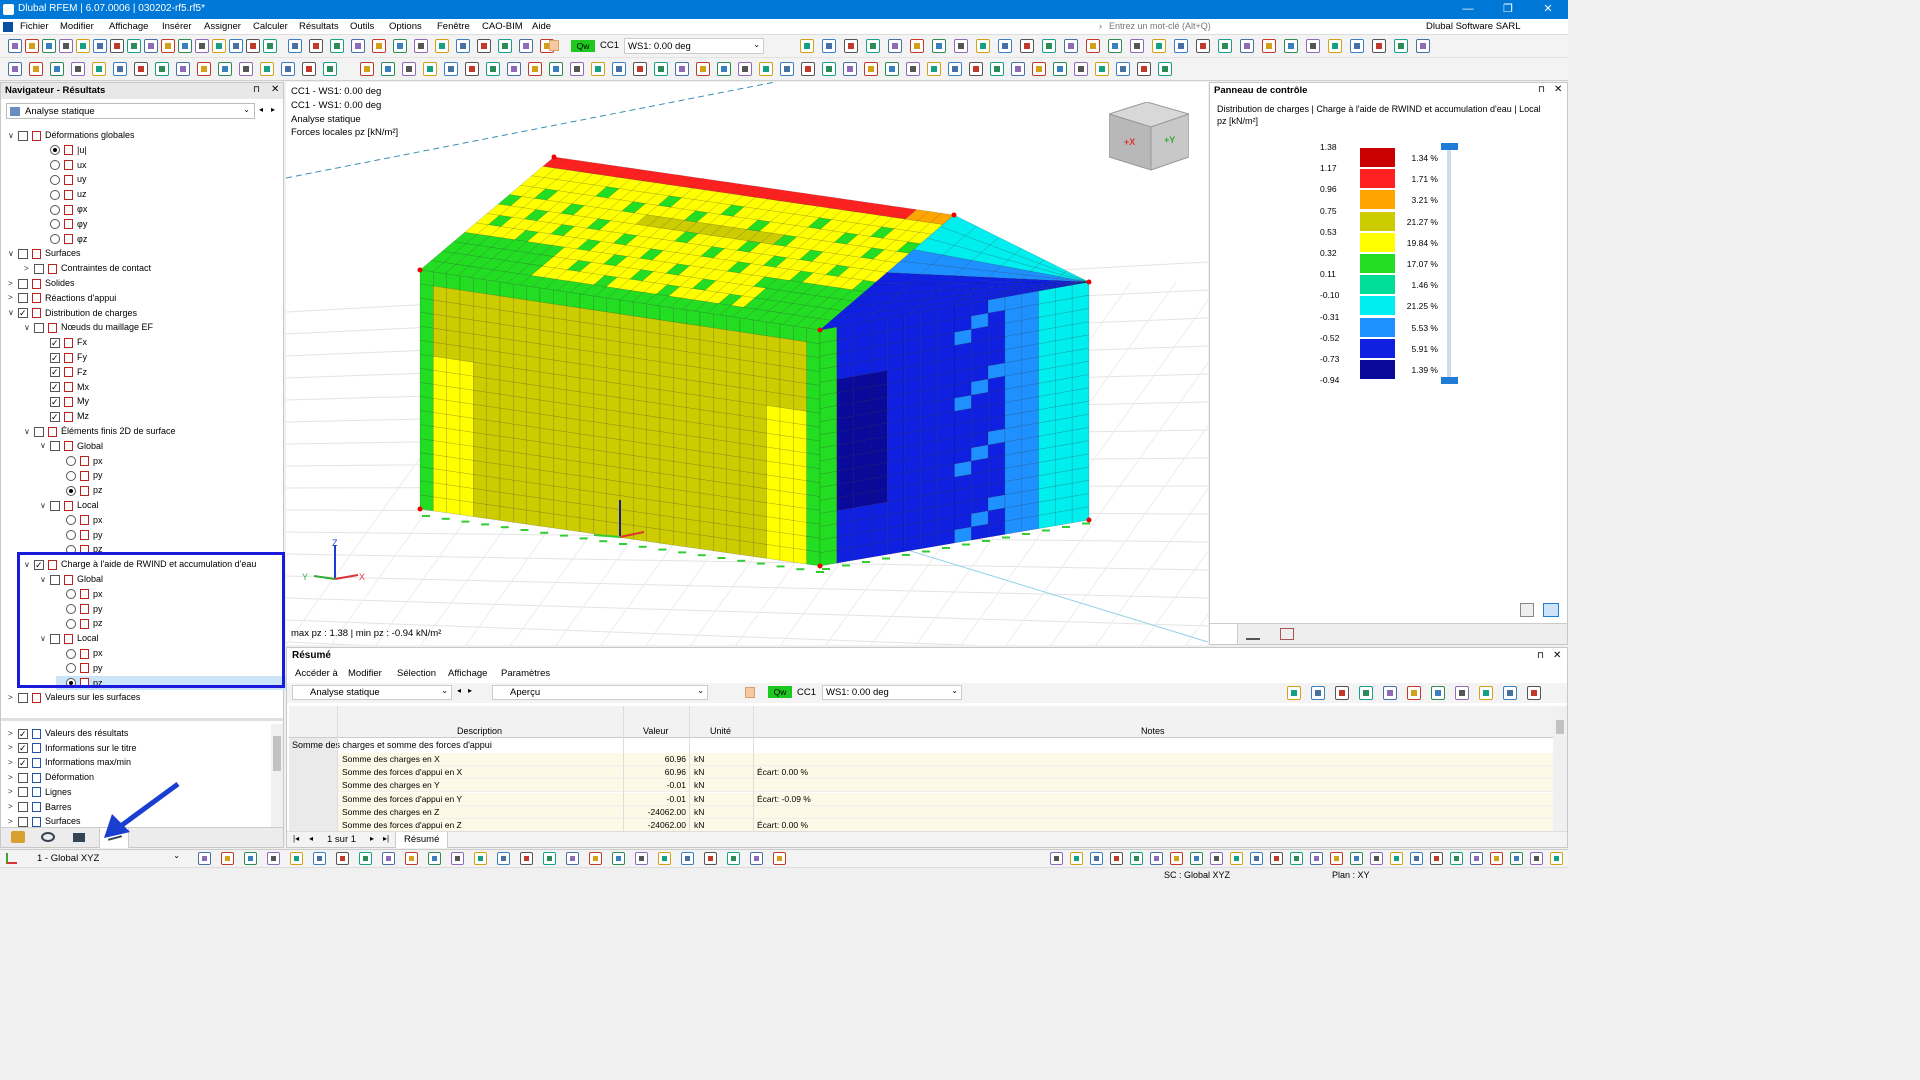  Describe the element at coordinates (386, 838) in the screenshot. I see `last-page-button: ▸|` at that location.